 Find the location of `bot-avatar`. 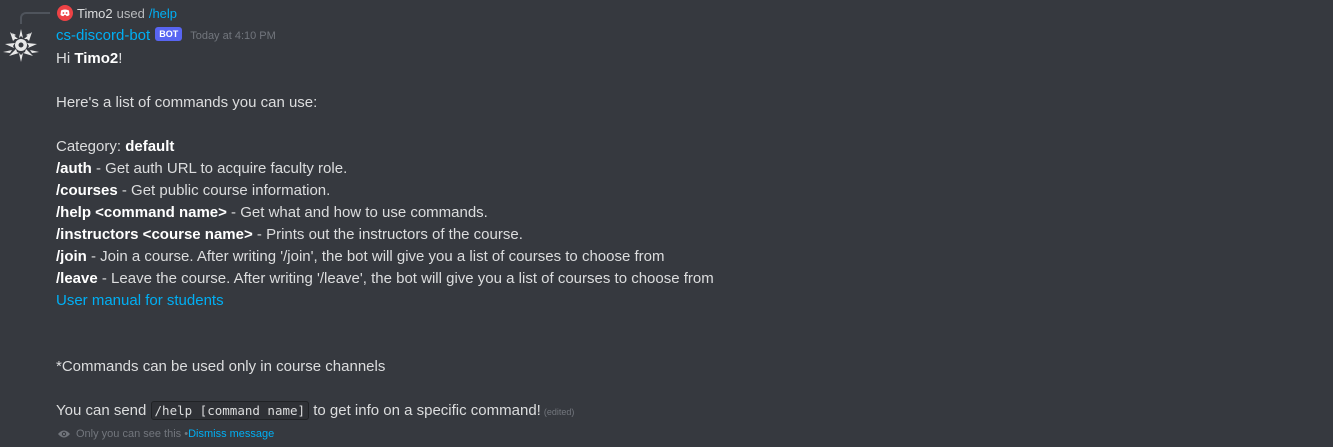

bot-avatar is located at coordinates (21, 45).